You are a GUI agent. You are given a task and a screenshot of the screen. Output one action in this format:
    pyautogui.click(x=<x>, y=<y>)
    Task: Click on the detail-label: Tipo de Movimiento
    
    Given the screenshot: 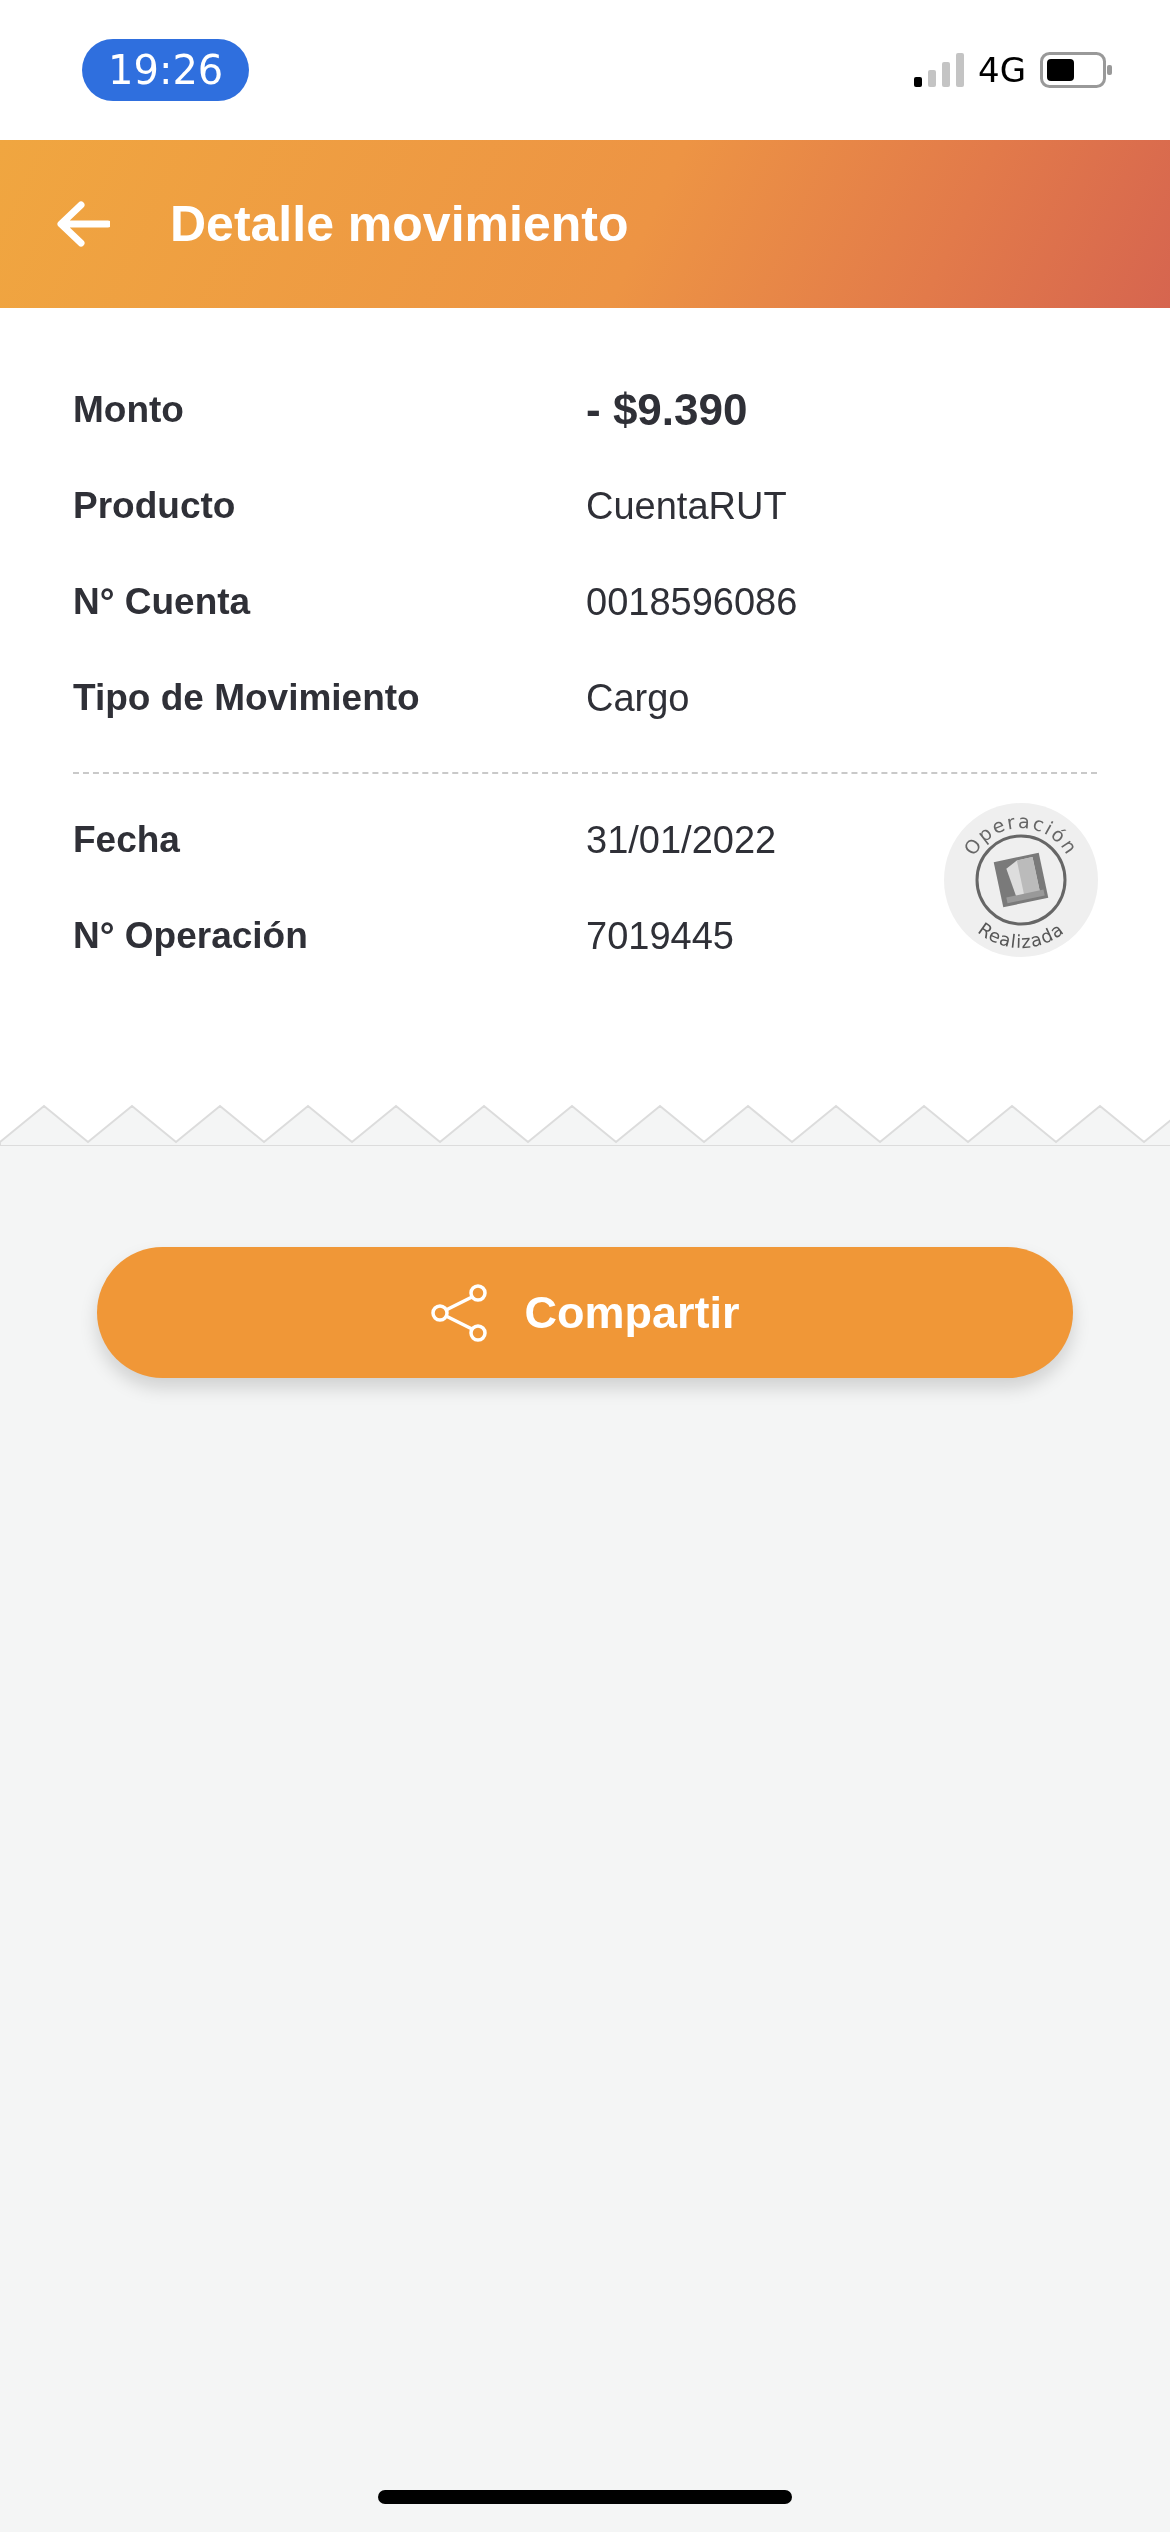 What is the action you would take?
    pyautogui.click(x=247, y=698)
    